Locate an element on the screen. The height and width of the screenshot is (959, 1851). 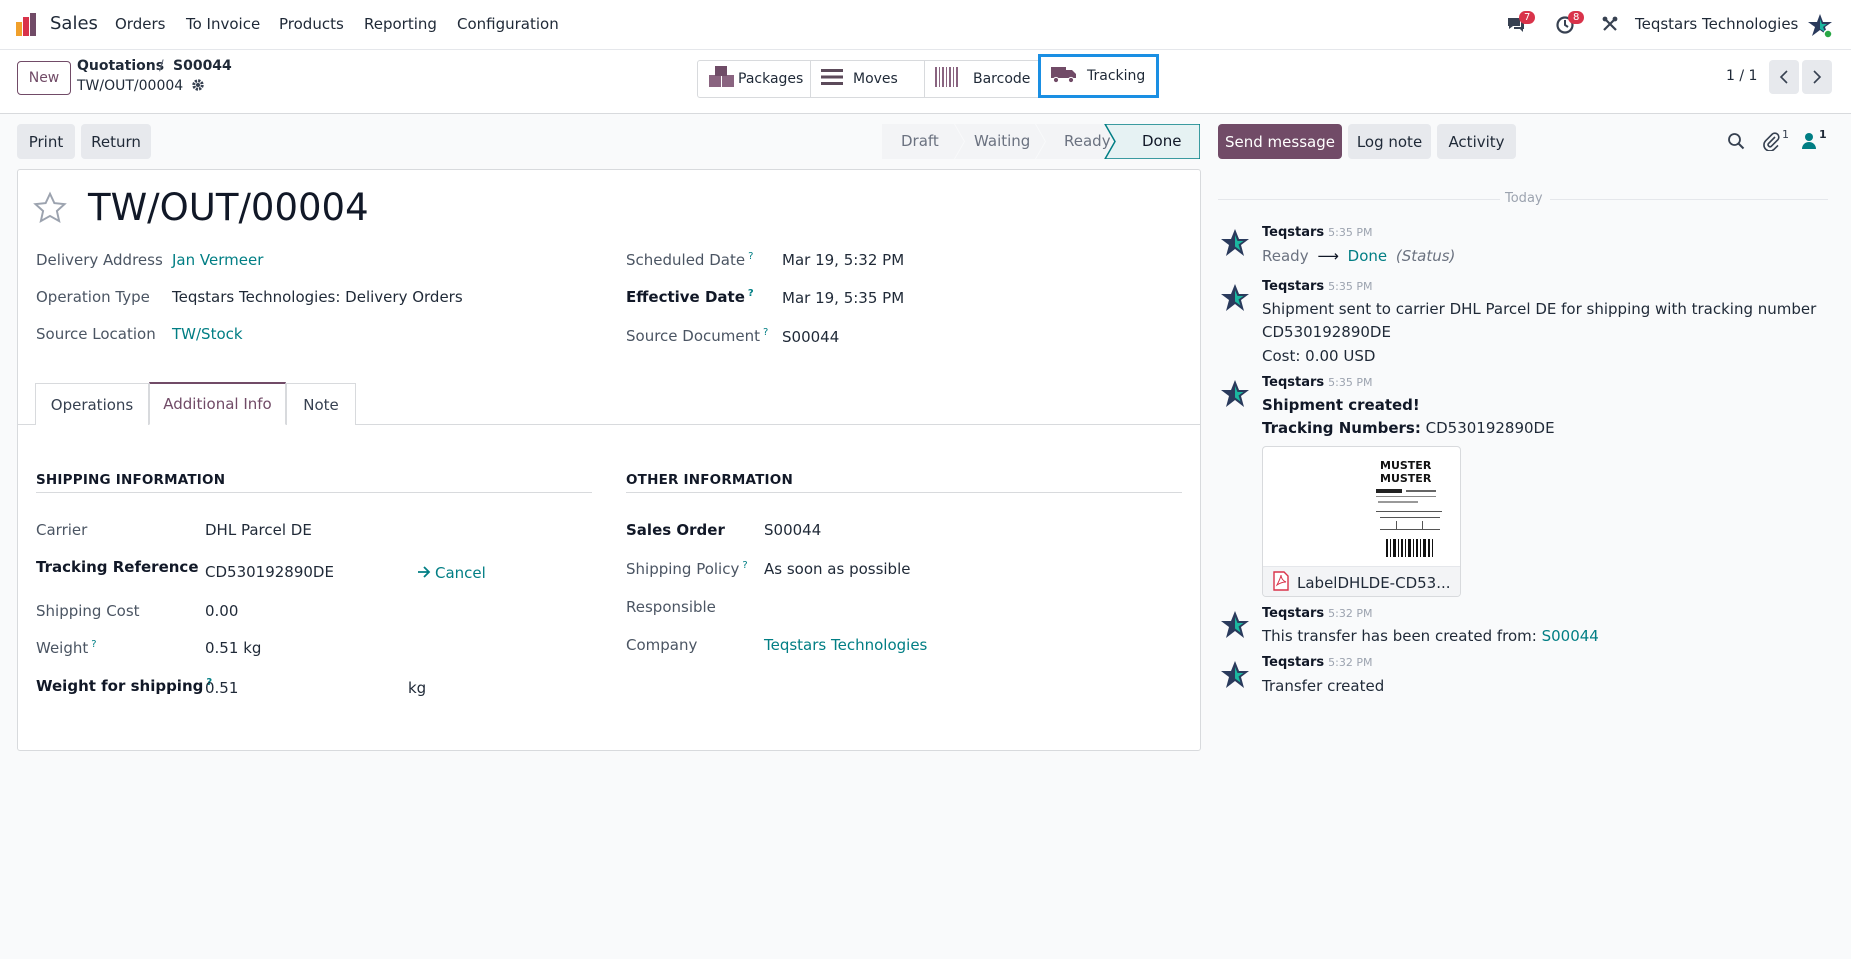
company-label: Company is located at coordinates (662, 645).